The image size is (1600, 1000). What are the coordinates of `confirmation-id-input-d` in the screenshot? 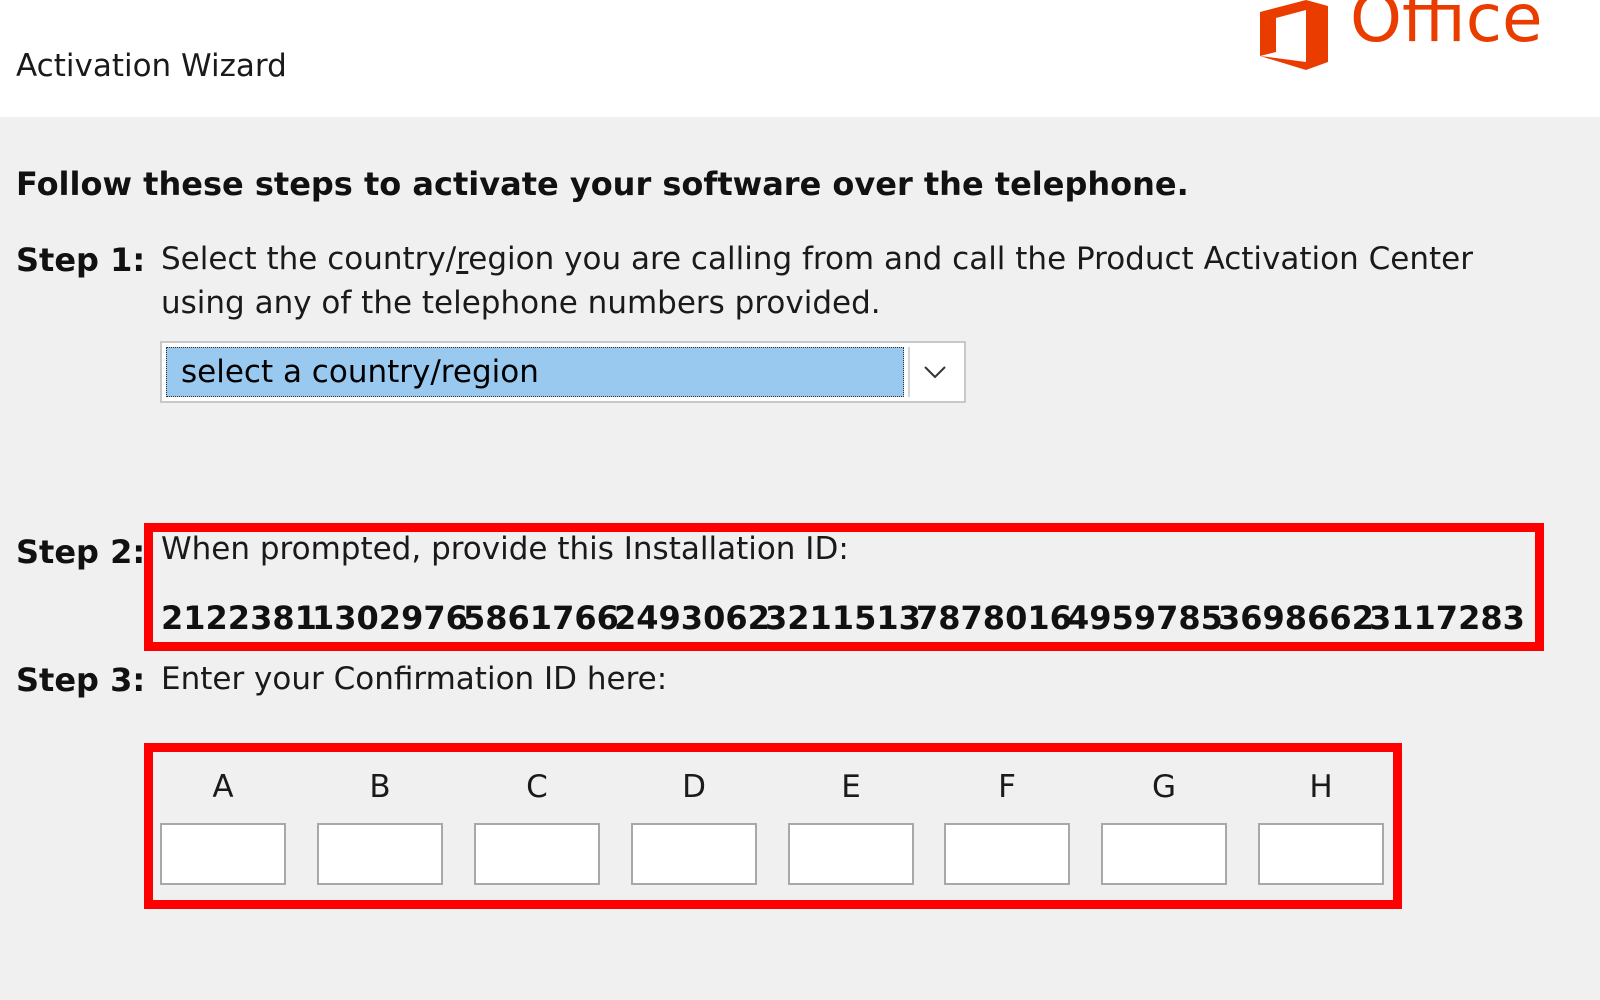 It's located at (694, 854).